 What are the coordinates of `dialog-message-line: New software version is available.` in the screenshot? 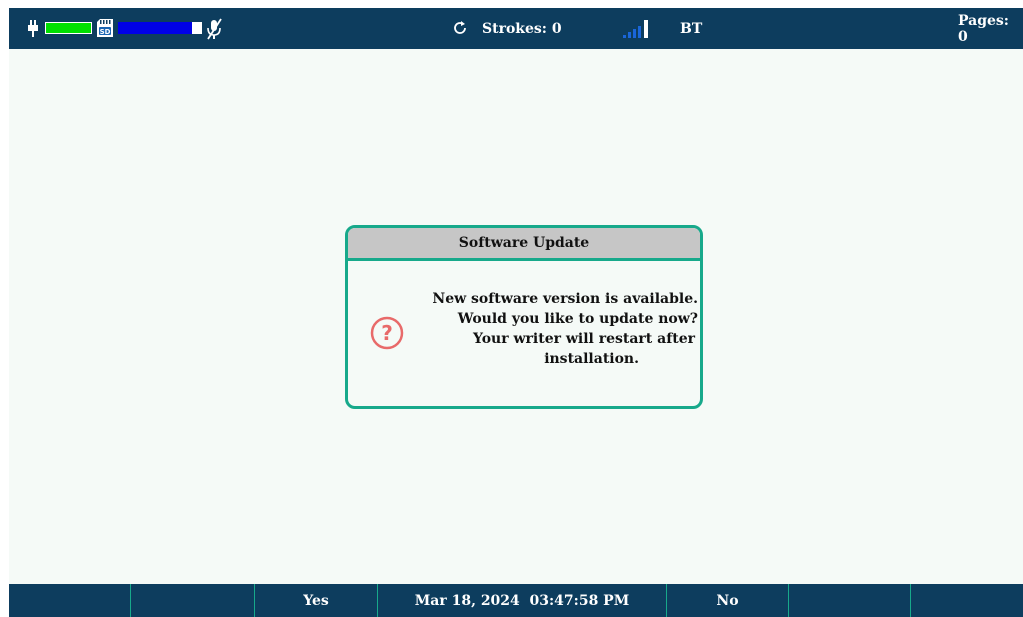 It's located at (565, 299).